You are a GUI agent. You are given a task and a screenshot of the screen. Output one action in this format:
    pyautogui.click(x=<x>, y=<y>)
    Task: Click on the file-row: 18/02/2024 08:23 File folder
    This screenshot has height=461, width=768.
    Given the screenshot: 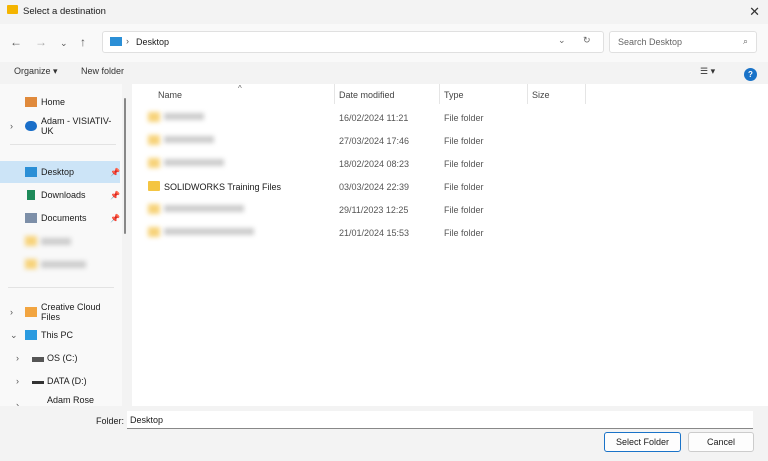 What is the action you would take?
    pyautogui.click(x=450, y=164)
    